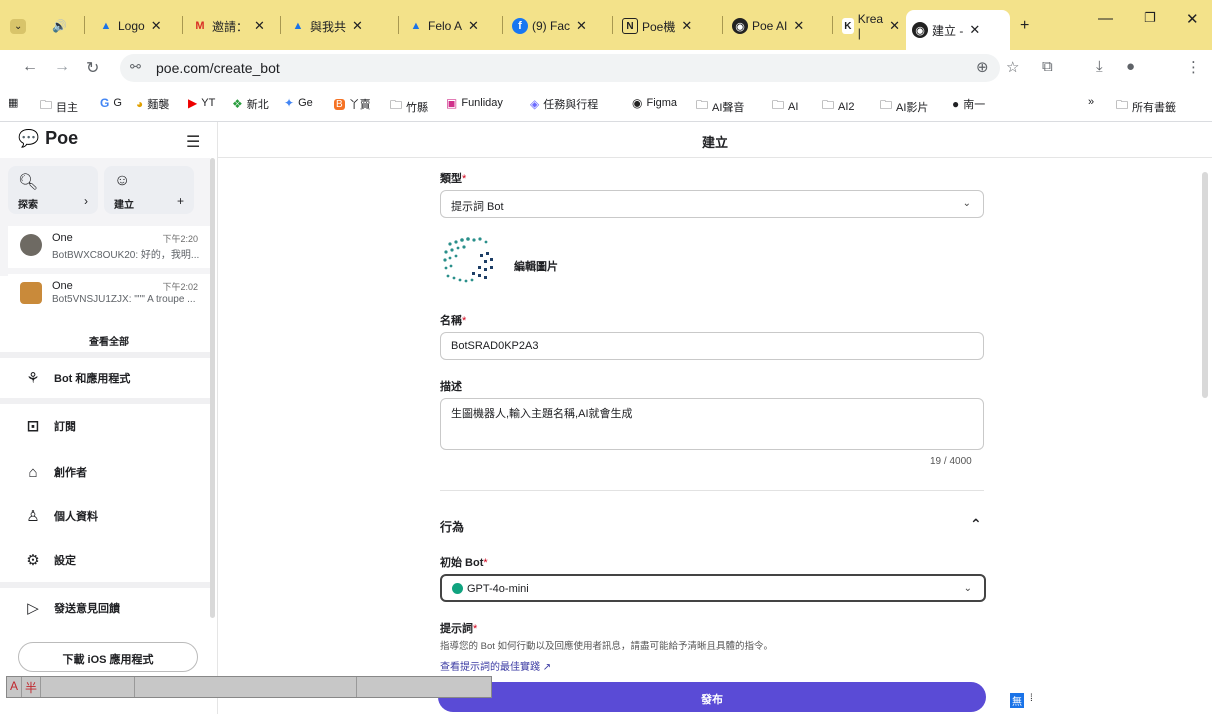 This screenshot has width=1212, height=714. Describe the element at coordinates (536, 266) in the screenshot. I see `edit-image-link: 編輯圖片` at that location.